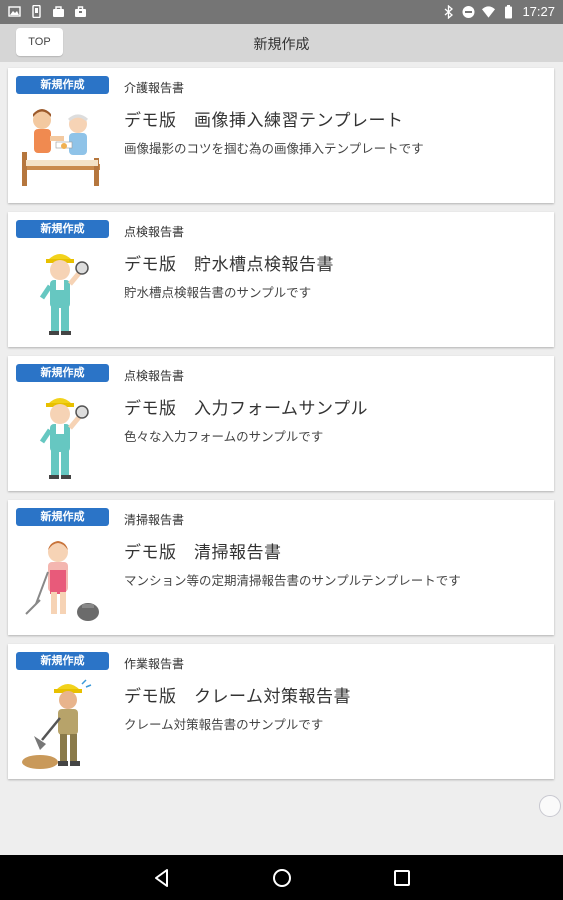 This screenshot has width=563, height=900. I want to click on card-description: マンション等の定期清掃報告書のサンプルテンプレートです, so click(292, 580).